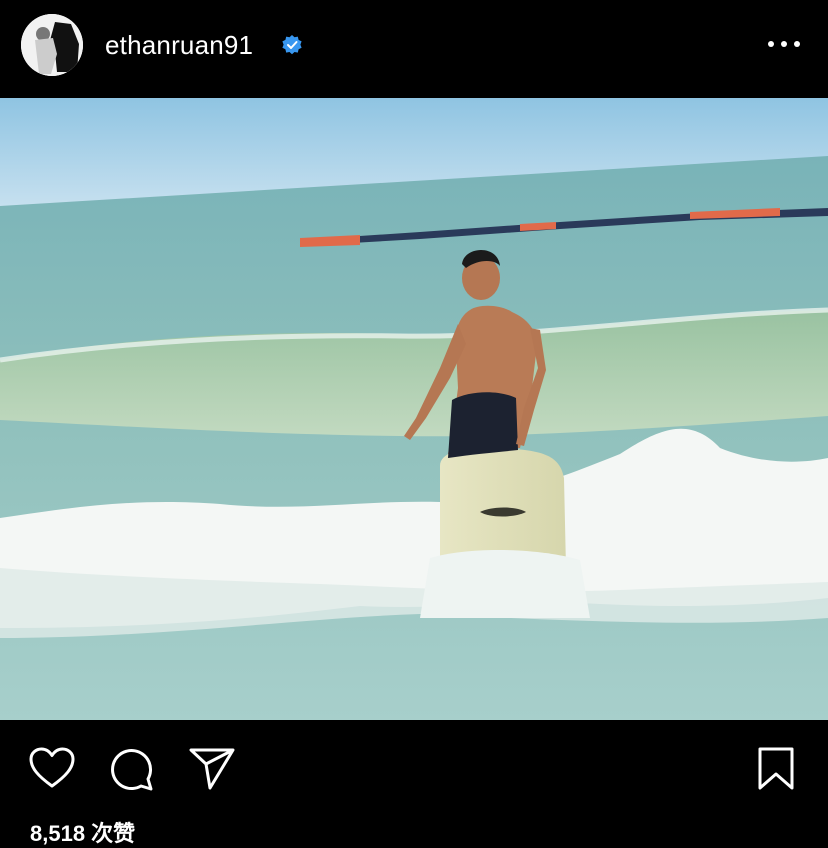 Image resolution: width=828 pixels, height=848 pixels. I want to click on more-options-icon, so click(784, 44).